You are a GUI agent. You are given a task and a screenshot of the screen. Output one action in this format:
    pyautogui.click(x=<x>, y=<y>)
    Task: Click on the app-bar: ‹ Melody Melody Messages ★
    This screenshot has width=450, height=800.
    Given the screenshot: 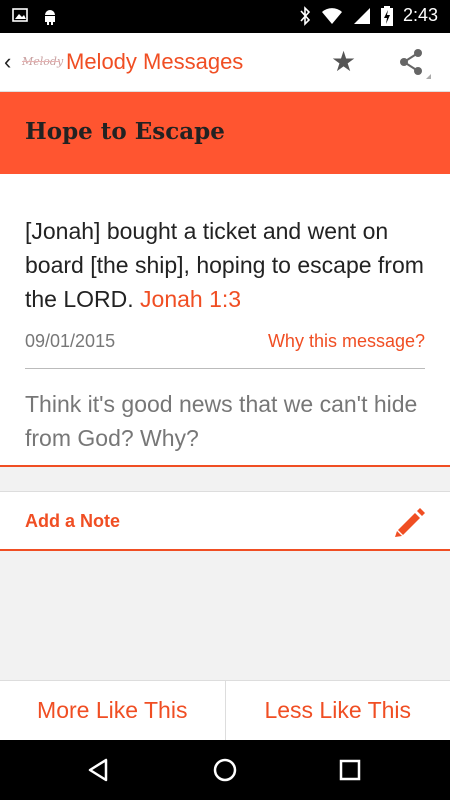 What is the action you would take?
    pyautogui.click(x=225, y=62)
    